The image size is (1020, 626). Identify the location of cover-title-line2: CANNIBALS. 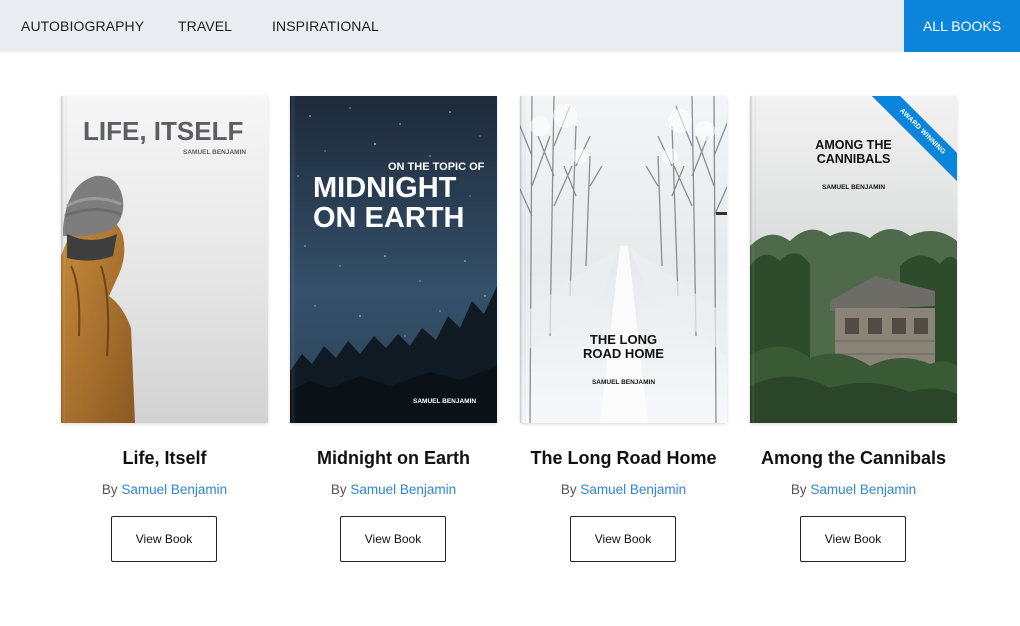
(853, 159).